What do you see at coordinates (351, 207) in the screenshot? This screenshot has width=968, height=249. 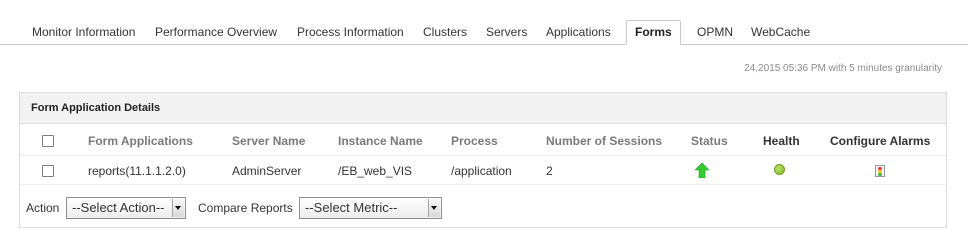 I see `select-metric-value: --Select Metric--` at bounding box center [351, 207].